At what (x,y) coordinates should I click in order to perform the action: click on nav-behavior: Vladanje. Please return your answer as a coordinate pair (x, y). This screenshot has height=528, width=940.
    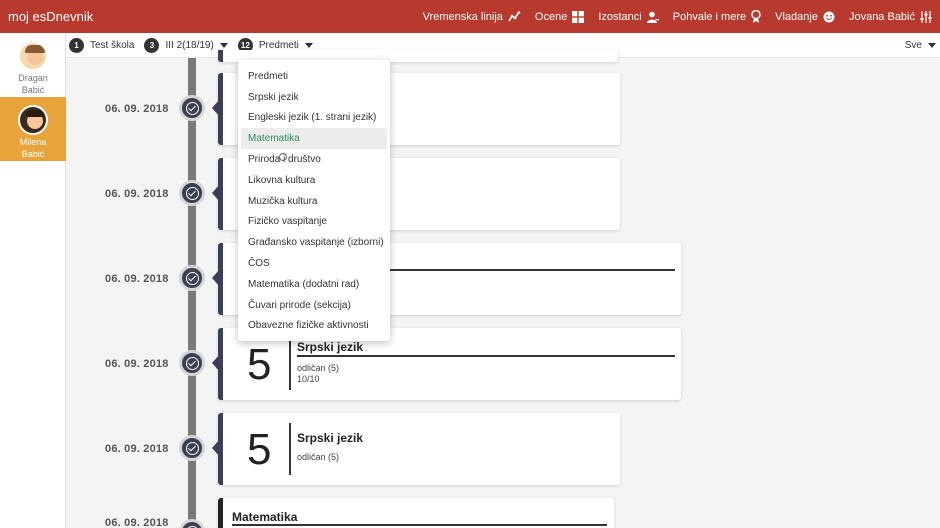
    Looking at the image, I should click on (805, 17).